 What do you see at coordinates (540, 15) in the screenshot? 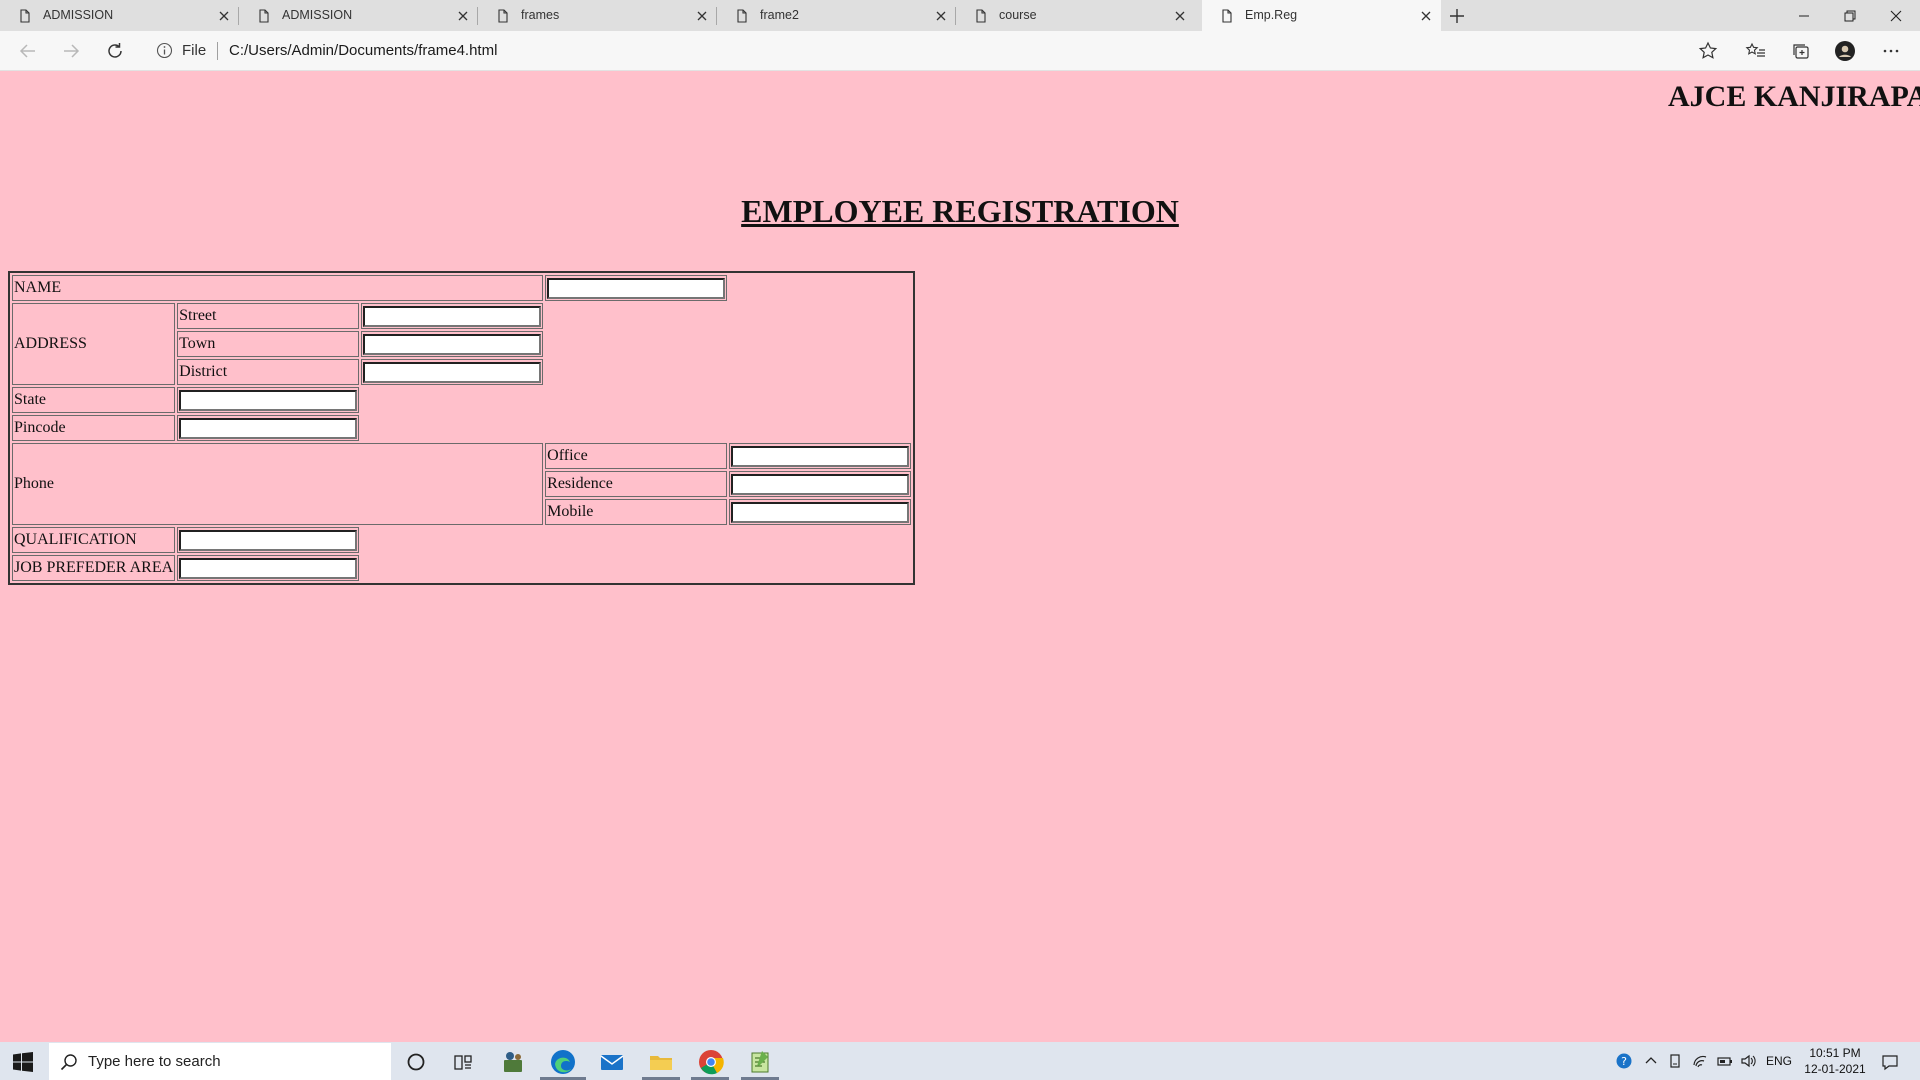
I see `tab-title: frames` at bounding box center [540, 15].